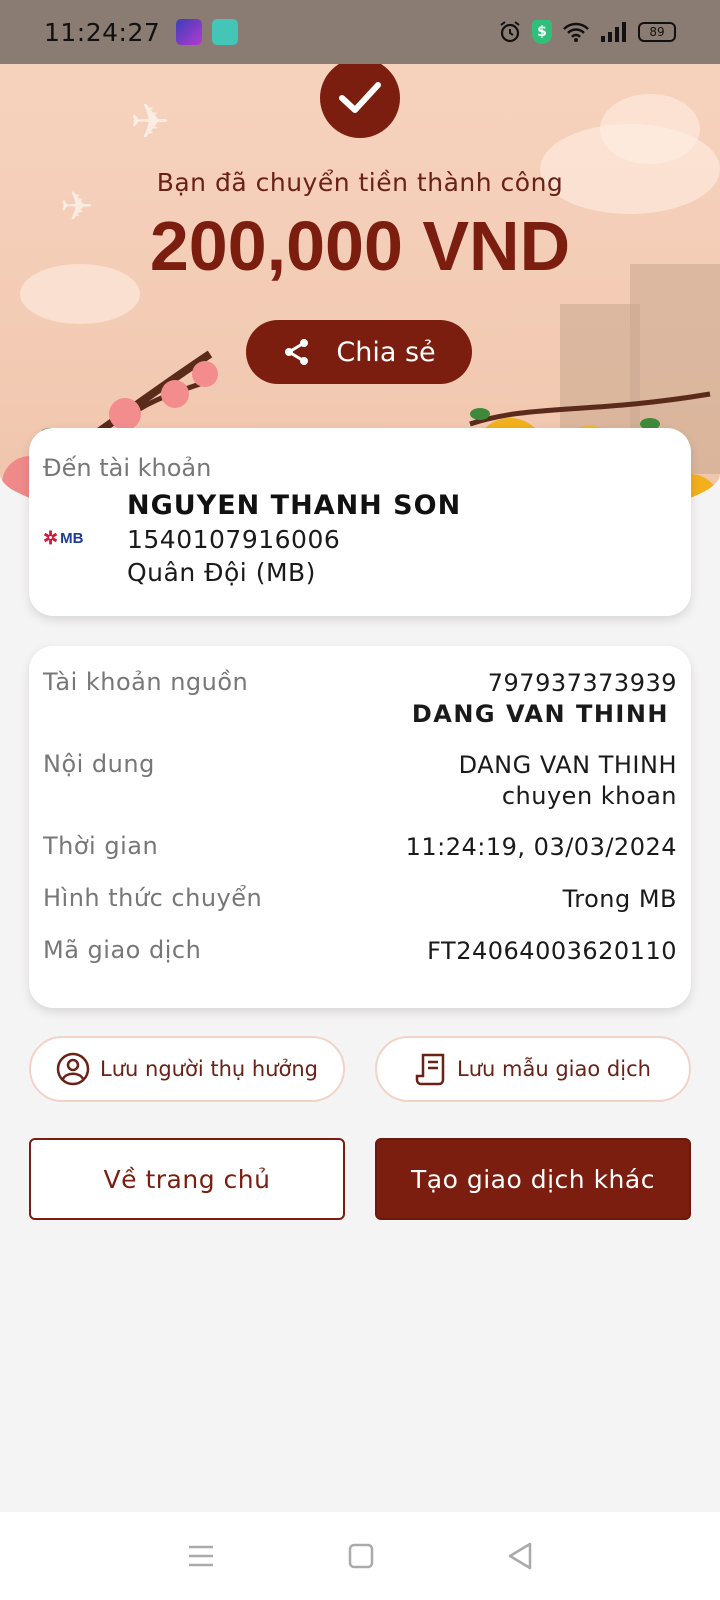  What do you see at coordinates (102, 32) in the screenshot?
I see `status-time: 11:24:27` at bounding box center [102, 32].